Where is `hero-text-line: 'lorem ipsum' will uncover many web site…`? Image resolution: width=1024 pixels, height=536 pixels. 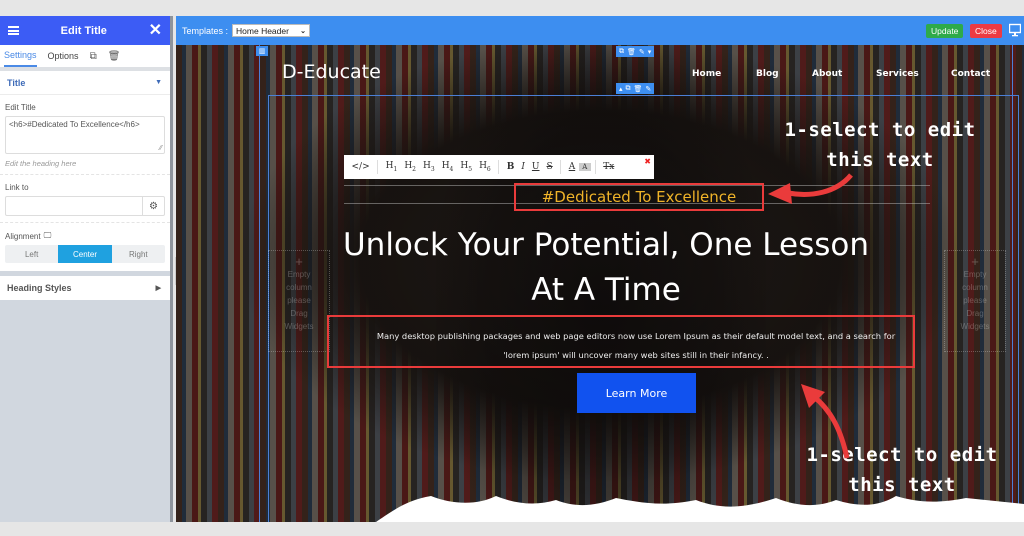
hero-text-line: 'lorem ipsum' will uncover many web site… is located at coordinates (636, 355).